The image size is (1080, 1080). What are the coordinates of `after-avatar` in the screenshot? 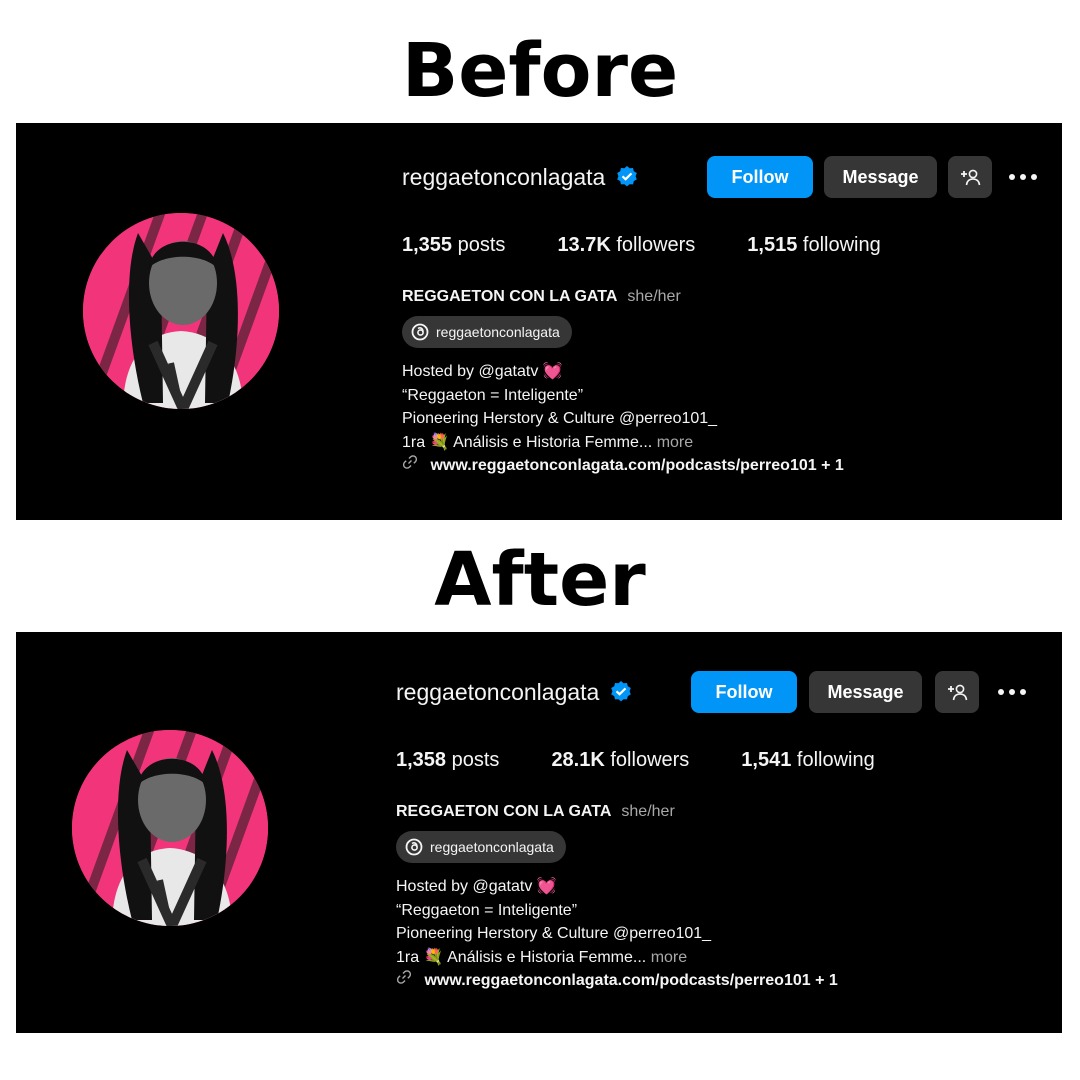 It's located at (170, 828).